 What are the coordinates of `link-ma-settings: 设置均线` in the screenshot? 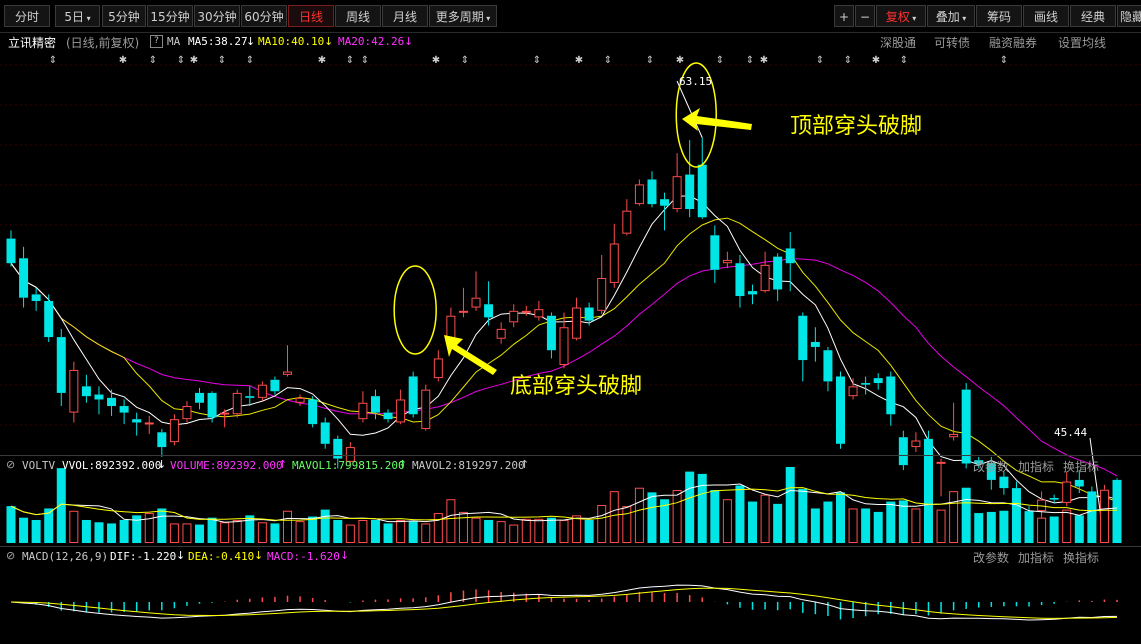 It's located at (1082, 42).